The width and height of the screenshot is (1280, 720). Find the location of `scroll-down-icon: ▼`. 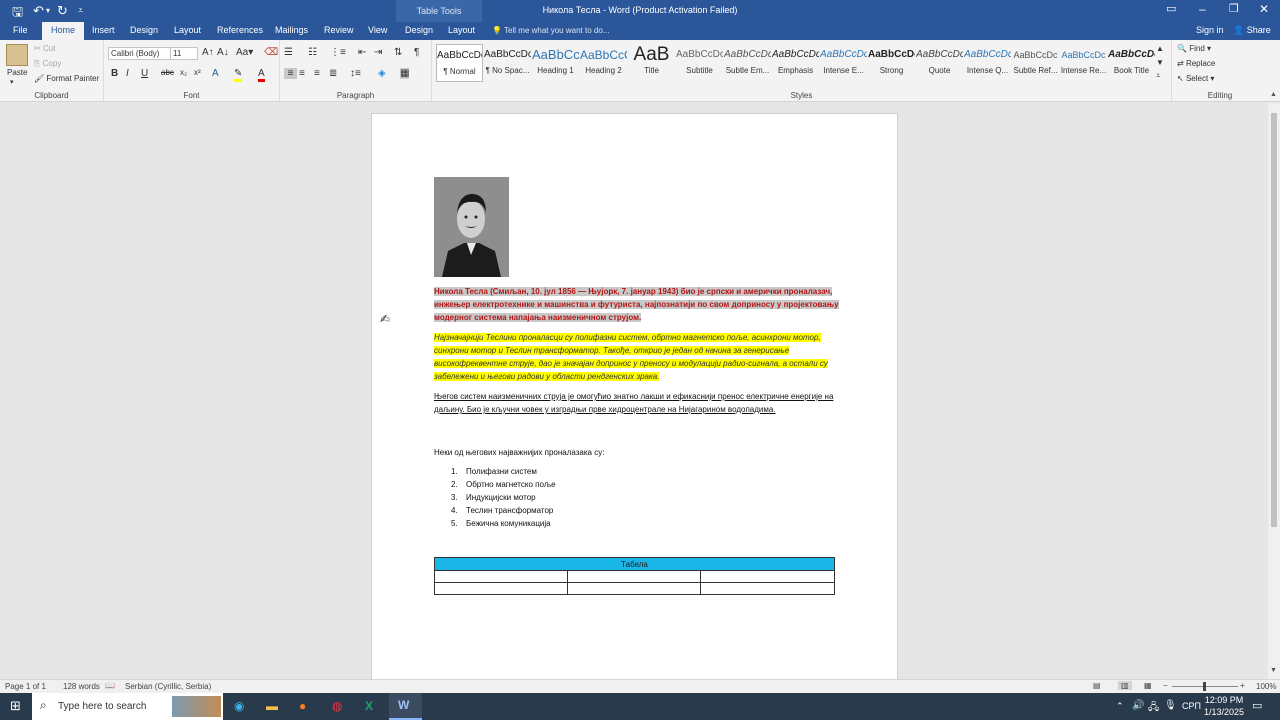

scroll-down-icon: ▼ is located at coordinates (1273, 670).